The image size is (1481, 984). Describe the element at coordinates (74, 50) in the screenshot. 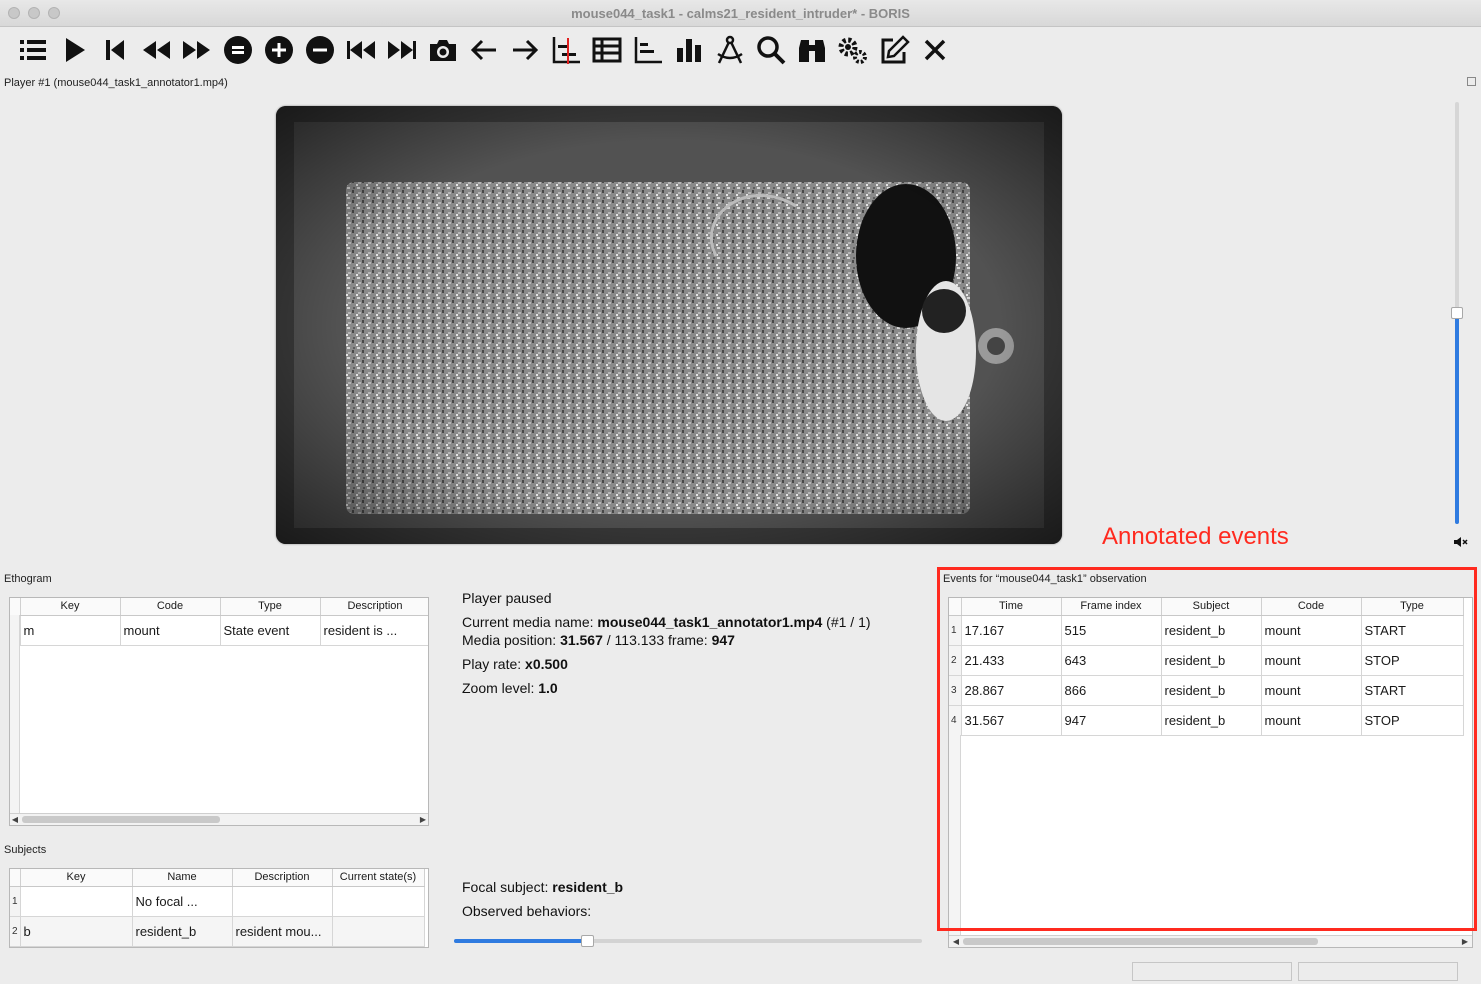

I see `play-icon` at that location.